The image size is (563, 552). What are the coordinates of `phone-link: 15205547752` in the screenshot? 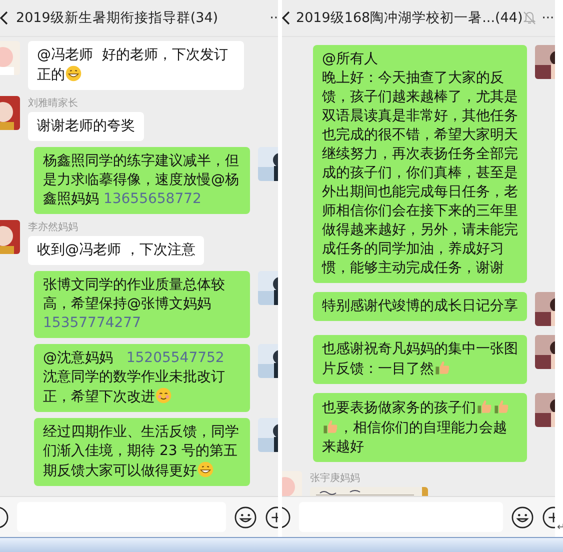 It's located at (175, 358).